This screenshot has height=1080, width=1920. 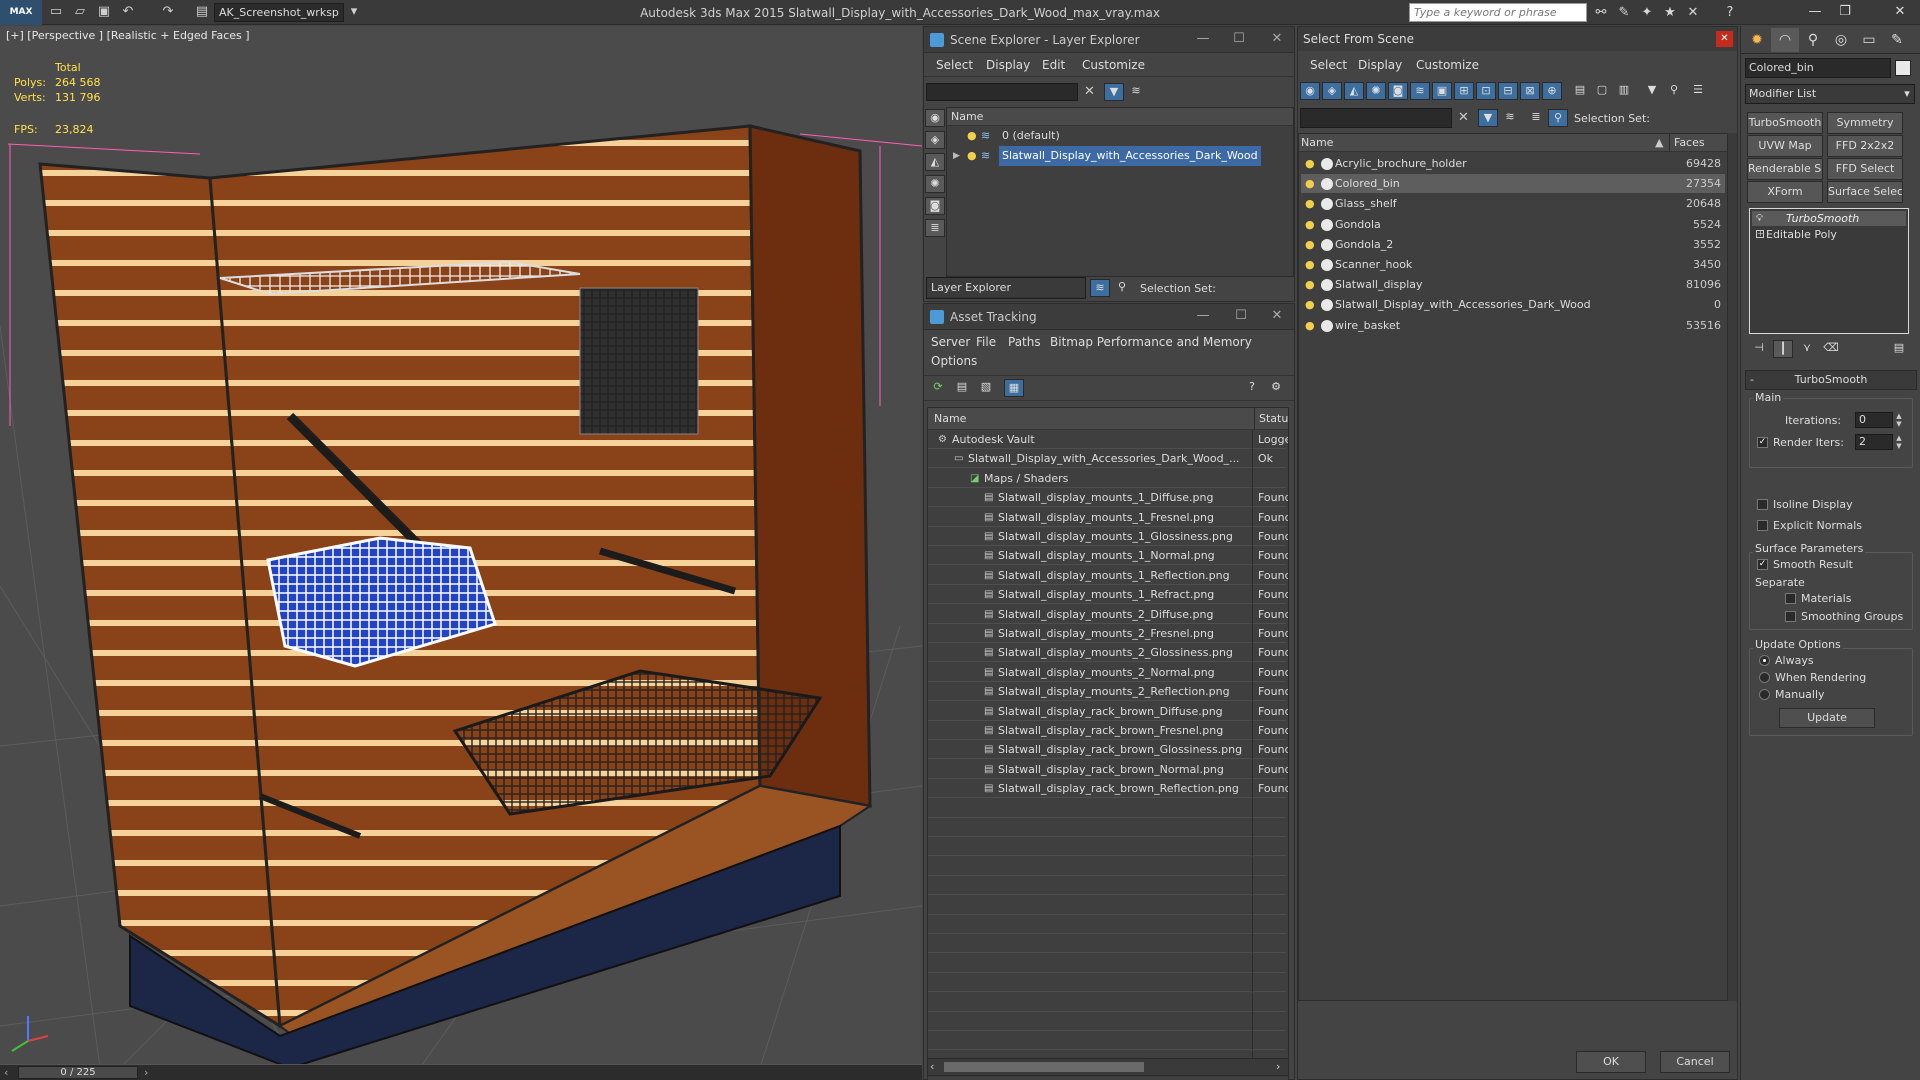 What do you see at coordinates (1380, 65) in the screenshot?
I see `sfs-menu-display: Display` at bounding box center [1380, 65].